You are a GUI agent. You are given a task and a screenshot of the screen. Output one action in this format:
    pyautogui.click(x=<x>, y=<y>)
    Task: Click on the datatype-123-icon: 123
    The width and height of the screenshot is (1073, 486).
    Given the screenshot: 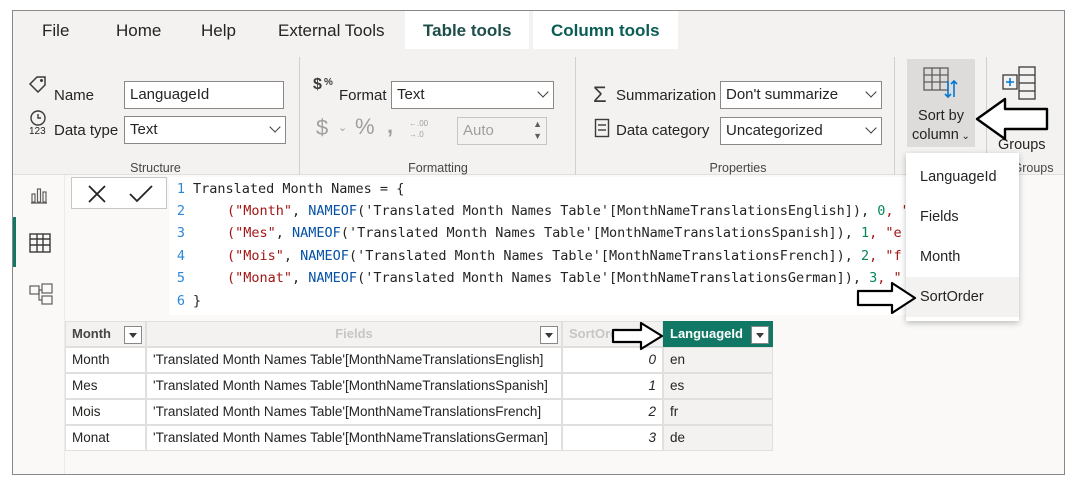 What is the action you would take?
    pyautogui.click(x=40, y=122)
    